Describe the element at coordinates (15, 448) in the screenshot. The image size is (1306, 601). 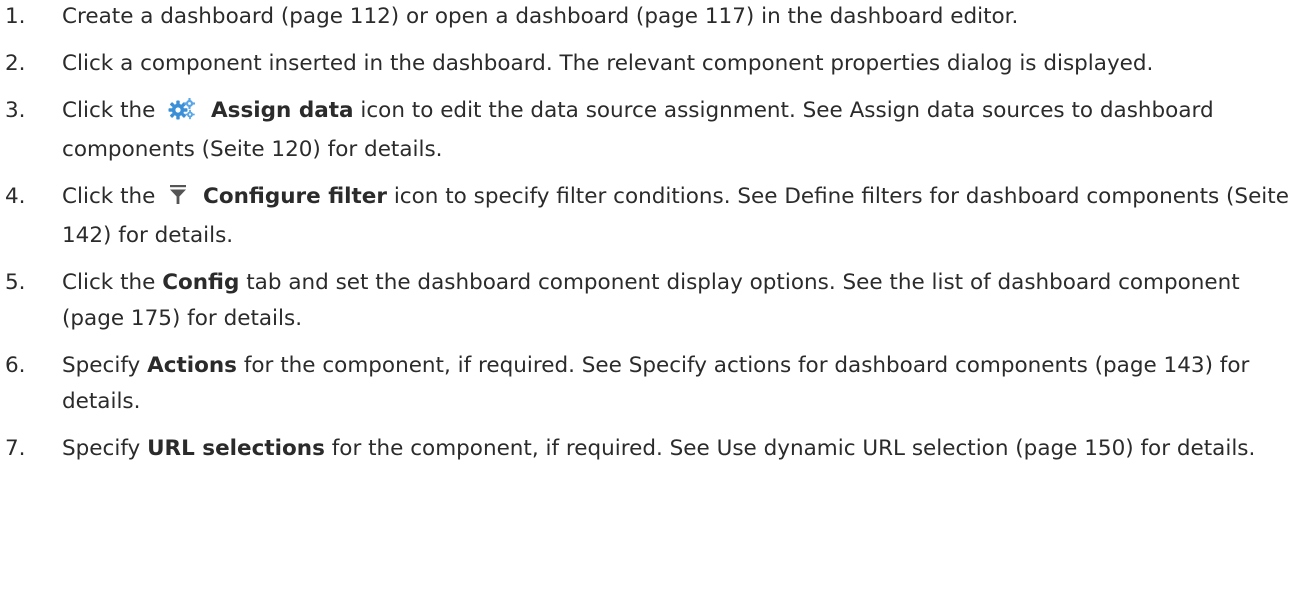
I see `step-number: 7.` at that location.